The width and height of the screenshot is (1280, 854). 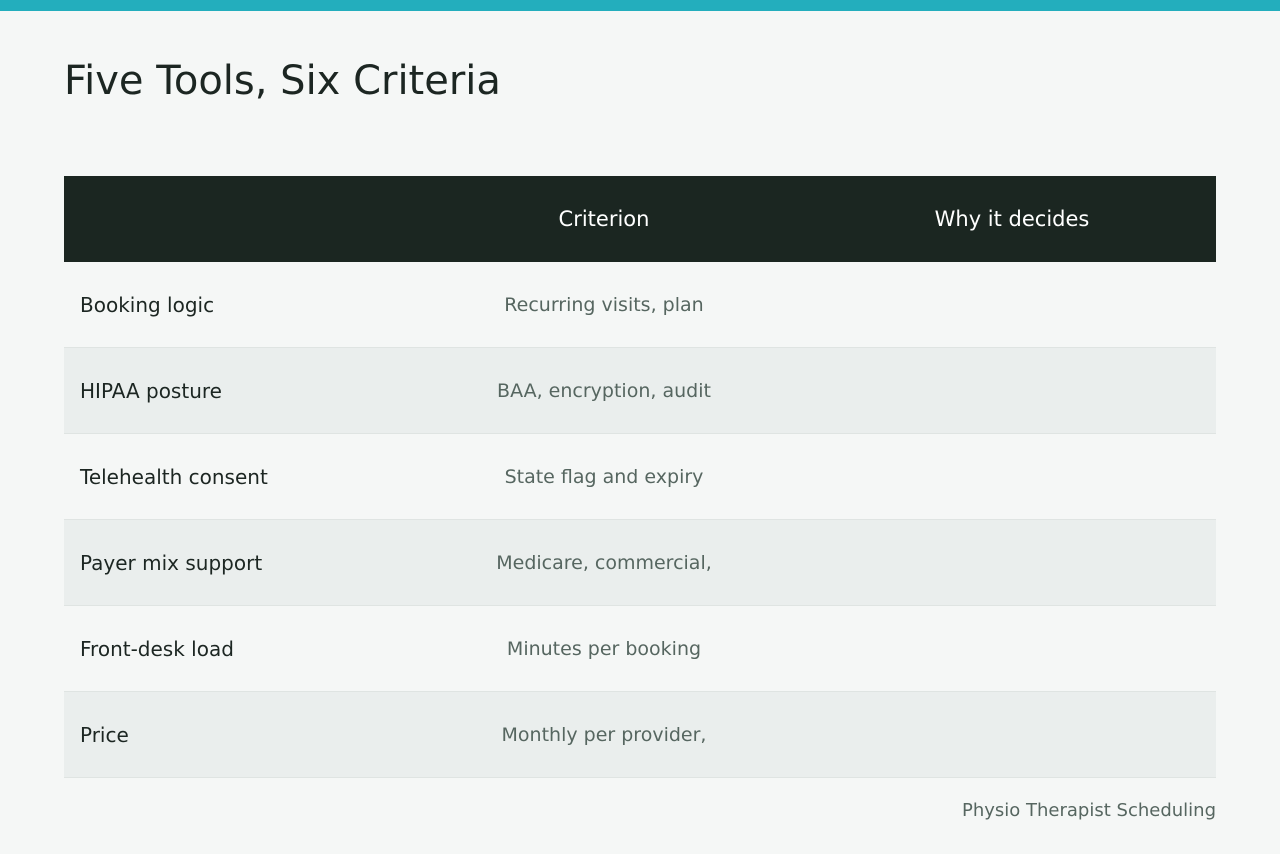 What do you see at coordinates (151, 390) in the screenshot?
I see `row-name: HIPAA posture` at bounding box center [151, 390].